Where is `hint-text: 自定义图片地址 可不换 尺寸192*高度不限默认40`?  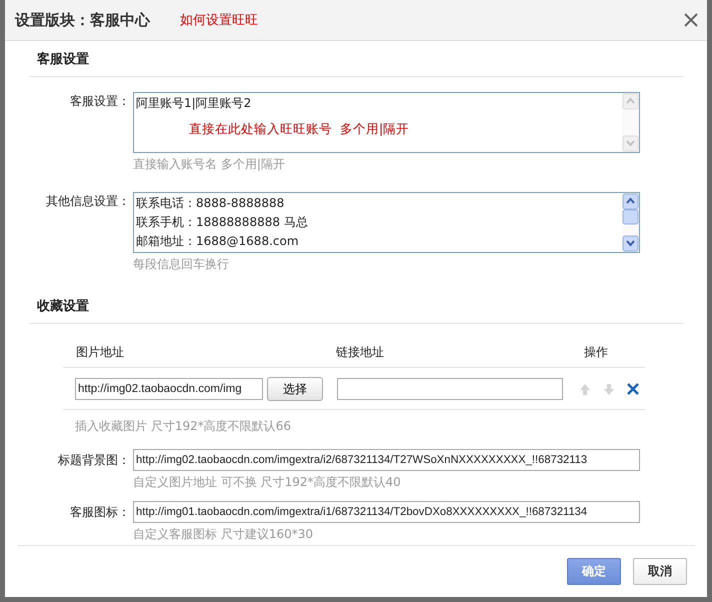
hint-text: 自定义图片地址 可不换 尺寸192*高度不限默认40 is located at coordinates (267, 482).